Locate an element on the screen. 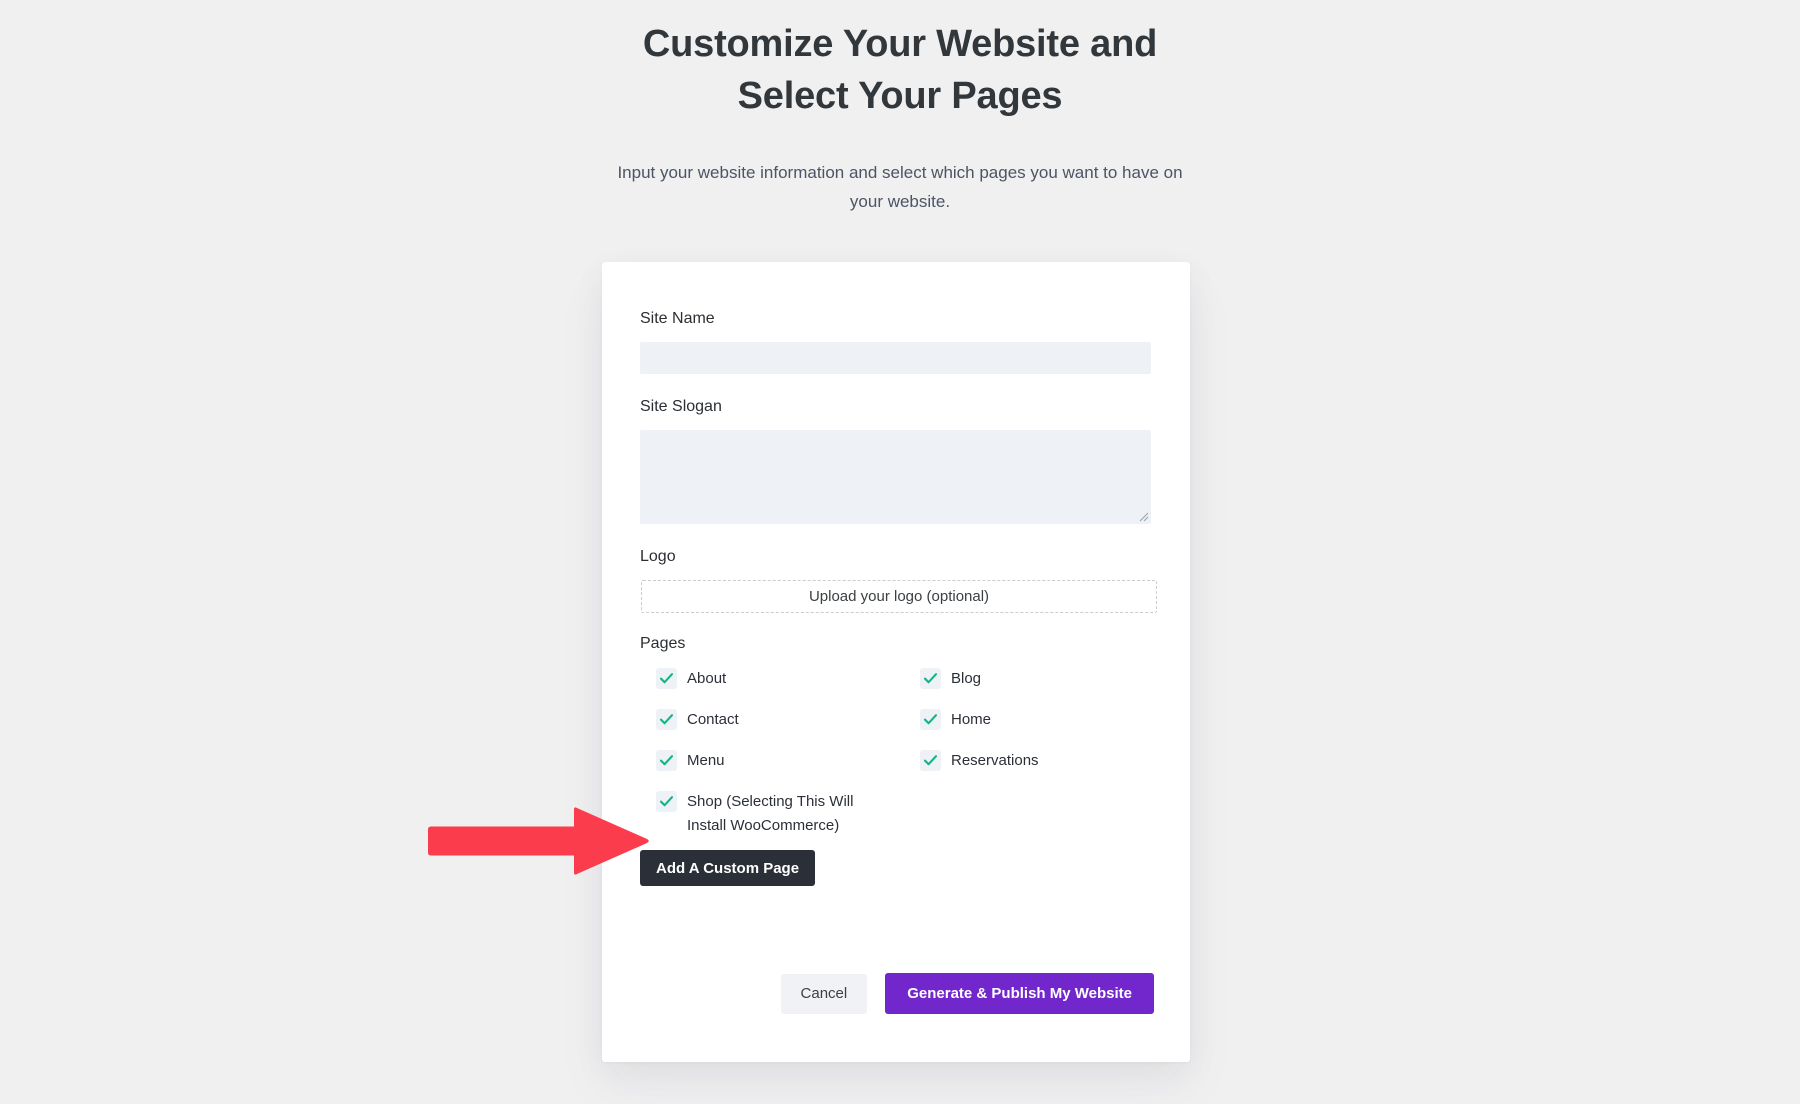 Image resolution: width=1800 pixels, height=1104 pixels. page-option-label: Blog is located at coordinates (966, 678).